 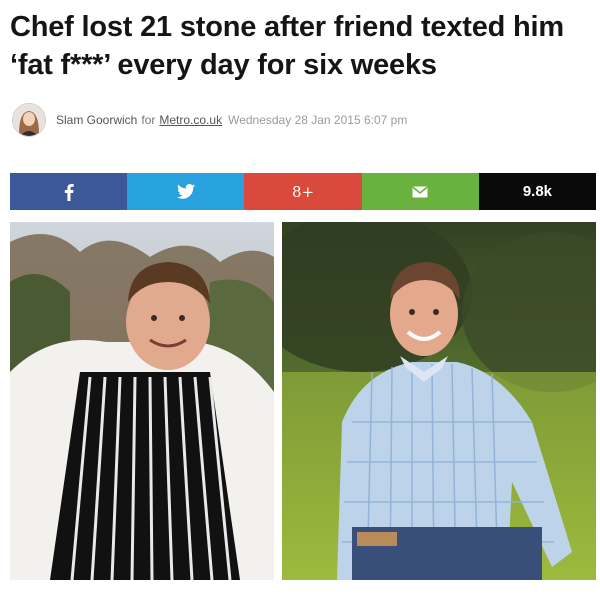 I want to click on twitter-icon, so click(x=185, y=191).